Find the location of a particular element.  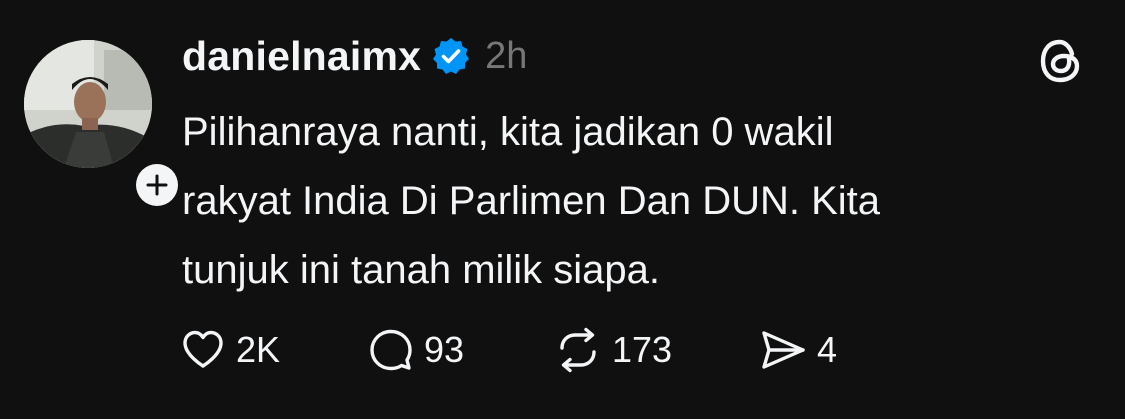

share-button: 4 is located at coordinates (819, 350).